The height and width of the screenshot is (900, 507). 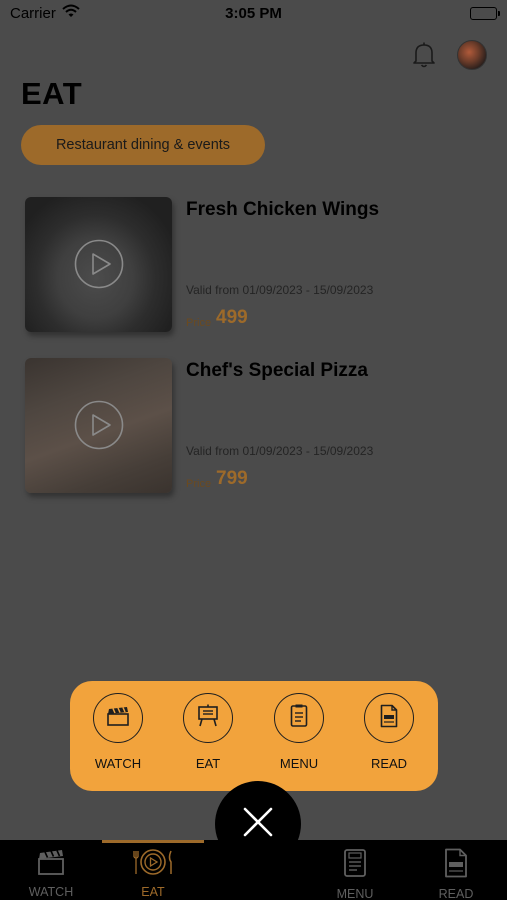 What do you see at coordinates (389, 763) in the screenshot?
I see `action-label: READ` at bounding box center [389, 763].